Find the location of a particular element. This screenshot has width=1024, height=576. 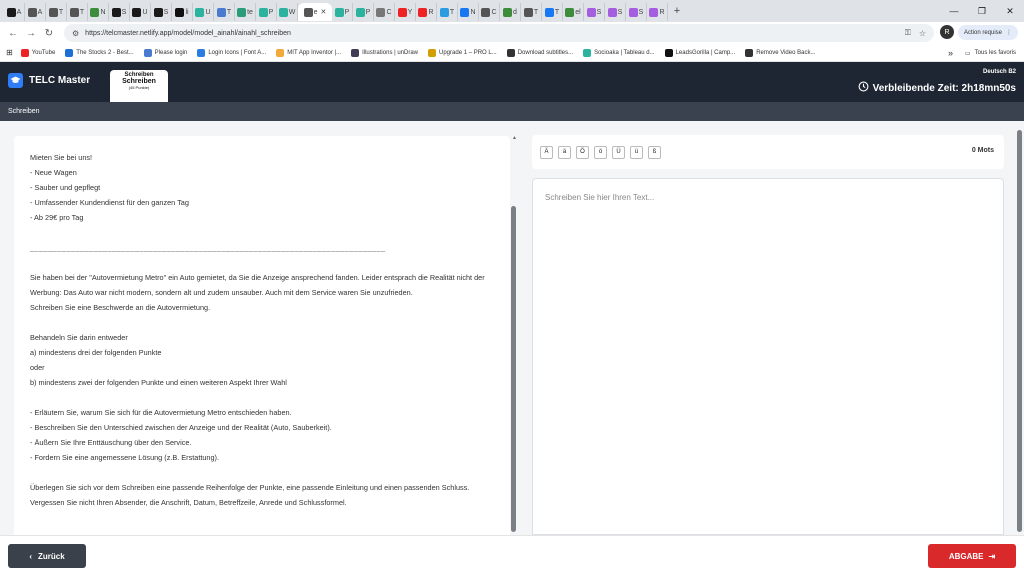

back-arrow-icon: ← is located at coordinates (13, 33).